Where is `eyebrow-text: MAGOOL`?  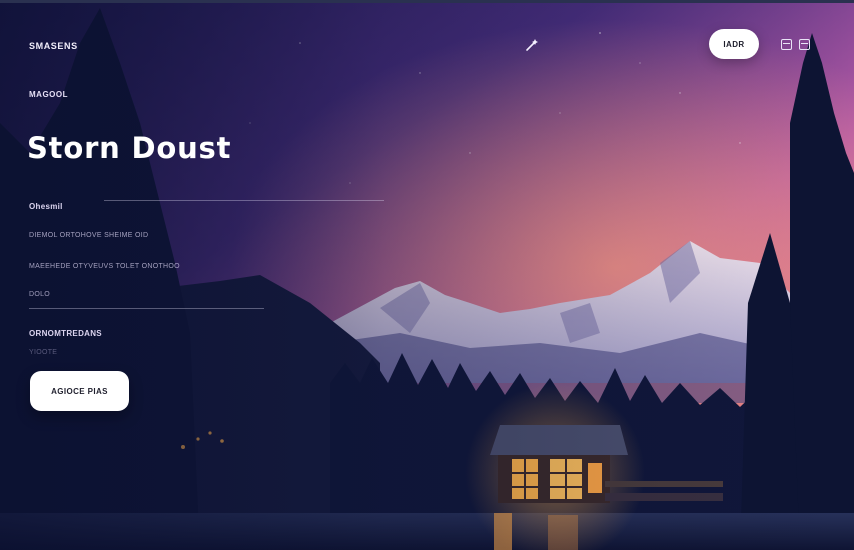
eyebrow-text: MAGOOL is located at coordinates (48, 94).